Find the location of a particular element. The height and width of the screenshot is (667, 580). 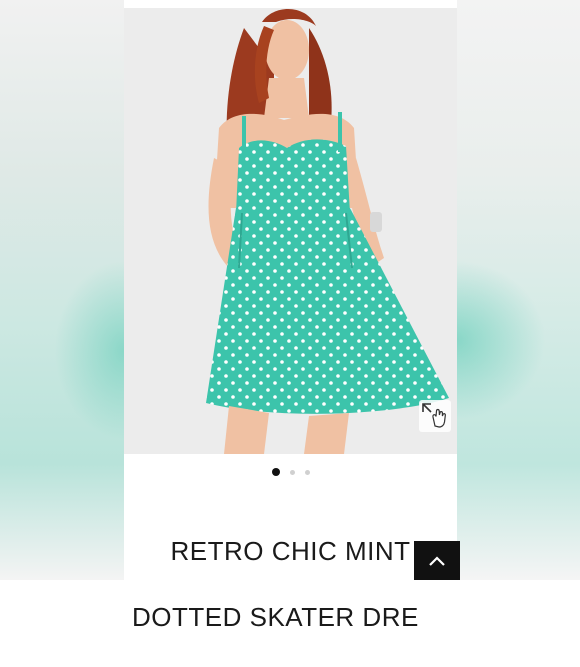

product-title-line-2: DOTTED SKATER DRE is located at coordinates (275, 617).